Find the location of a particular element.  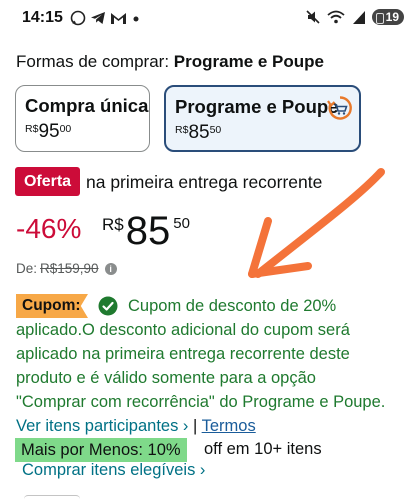

list-price-label: De: is located at coordinates (27, 268).